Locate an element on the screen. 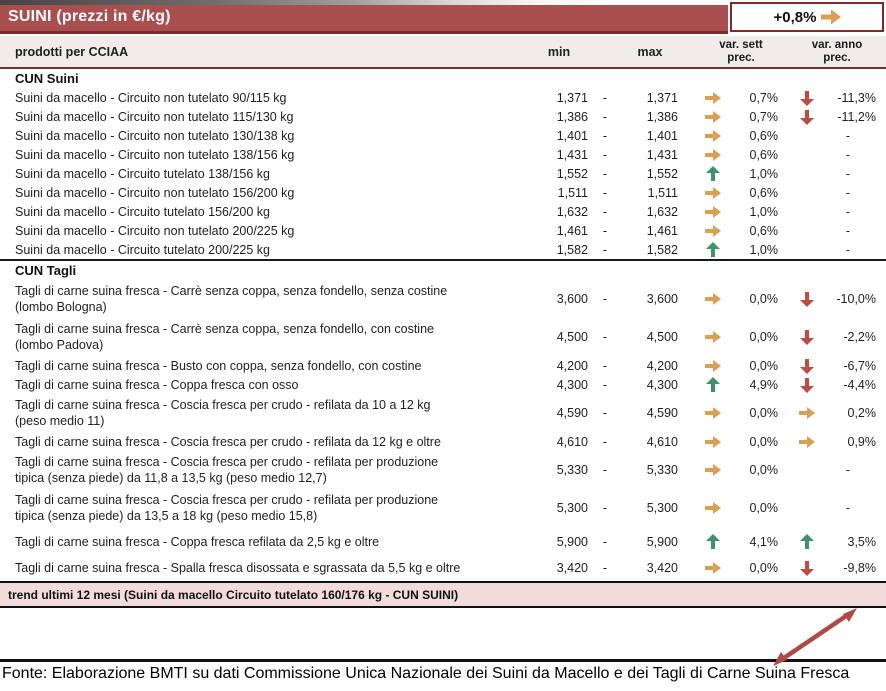 The image size is (886, 691). max-value: 4,300 is located at coordinates (662, 384).